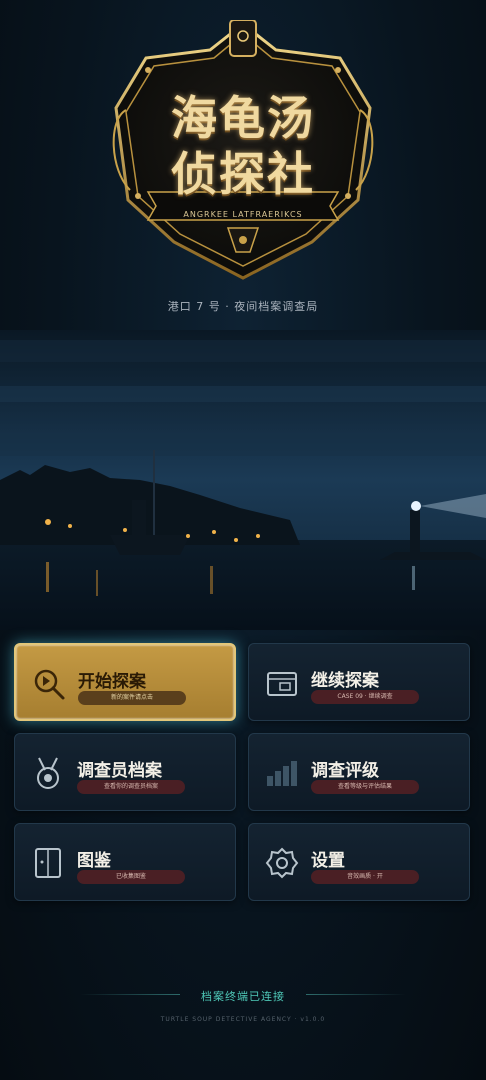 The width and height of the screenshot is (486, 1080). I want to click on magnifier-icon, so click(49, 684).